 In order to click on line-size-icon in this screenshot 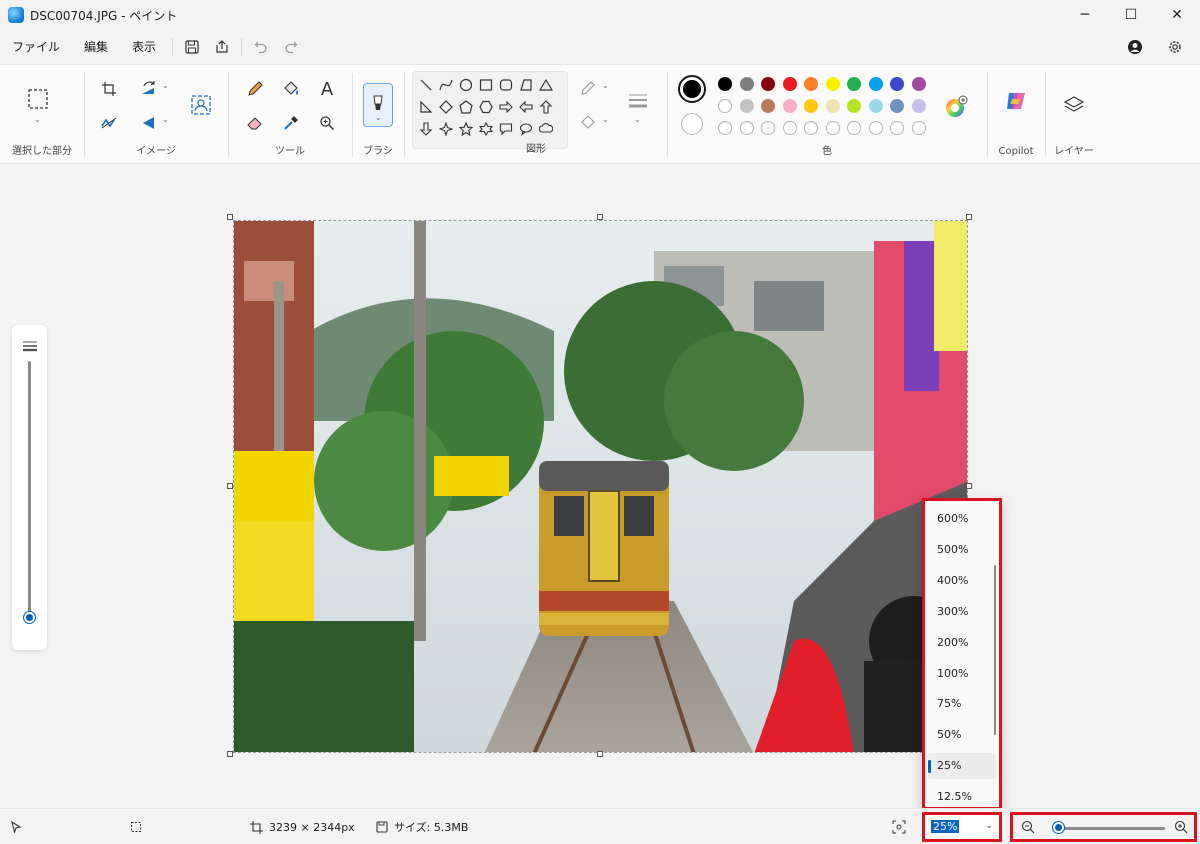, I will do `click(638, 101)`.